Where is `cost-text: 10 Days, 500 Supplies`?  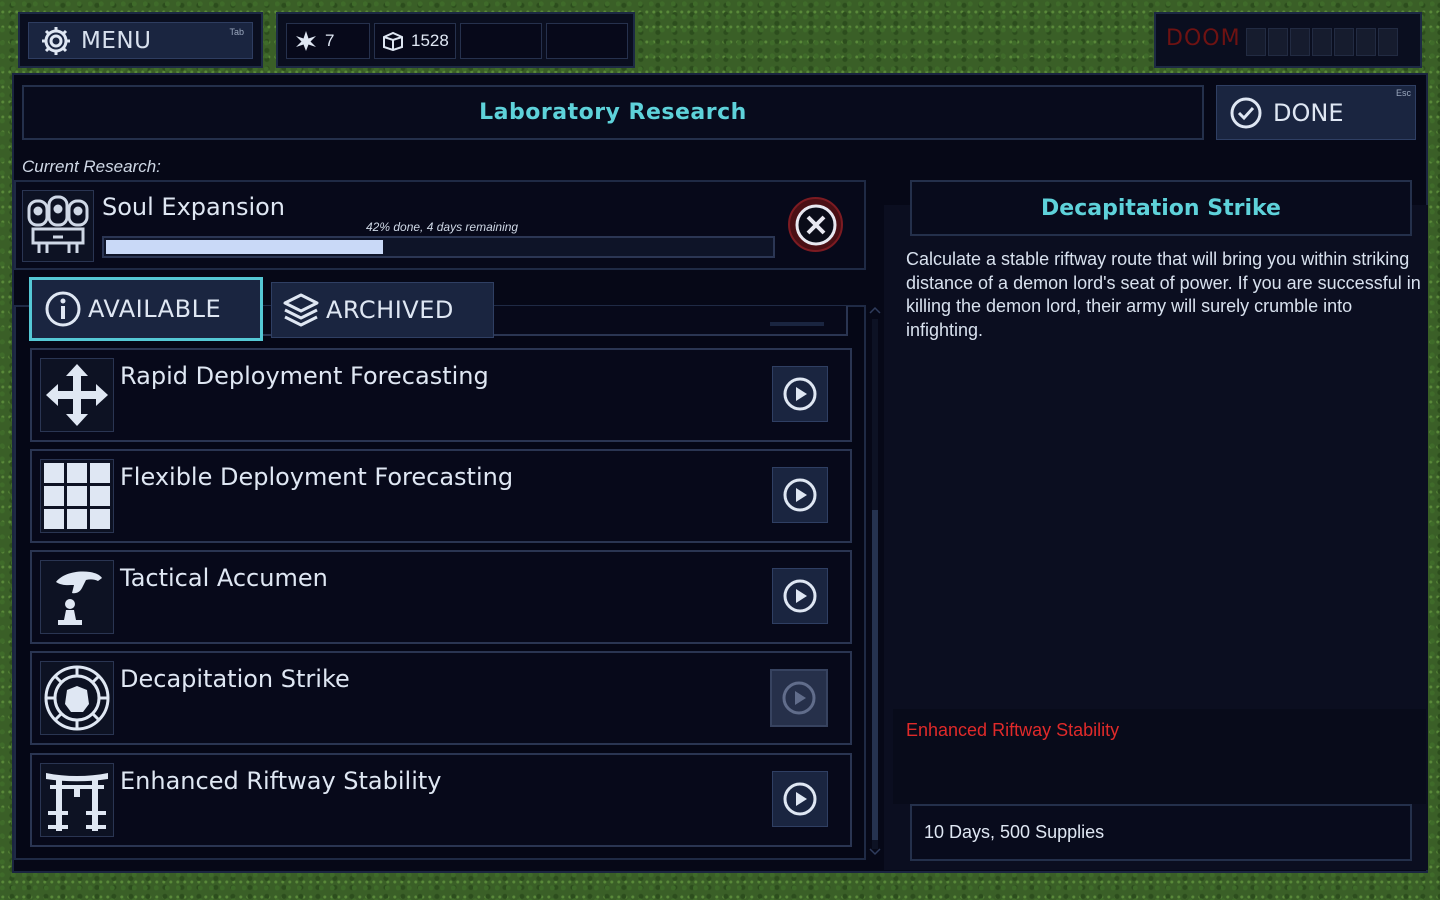
cost-text: 10 Days, 500 Supplies is located at coordinates (1014, 832).